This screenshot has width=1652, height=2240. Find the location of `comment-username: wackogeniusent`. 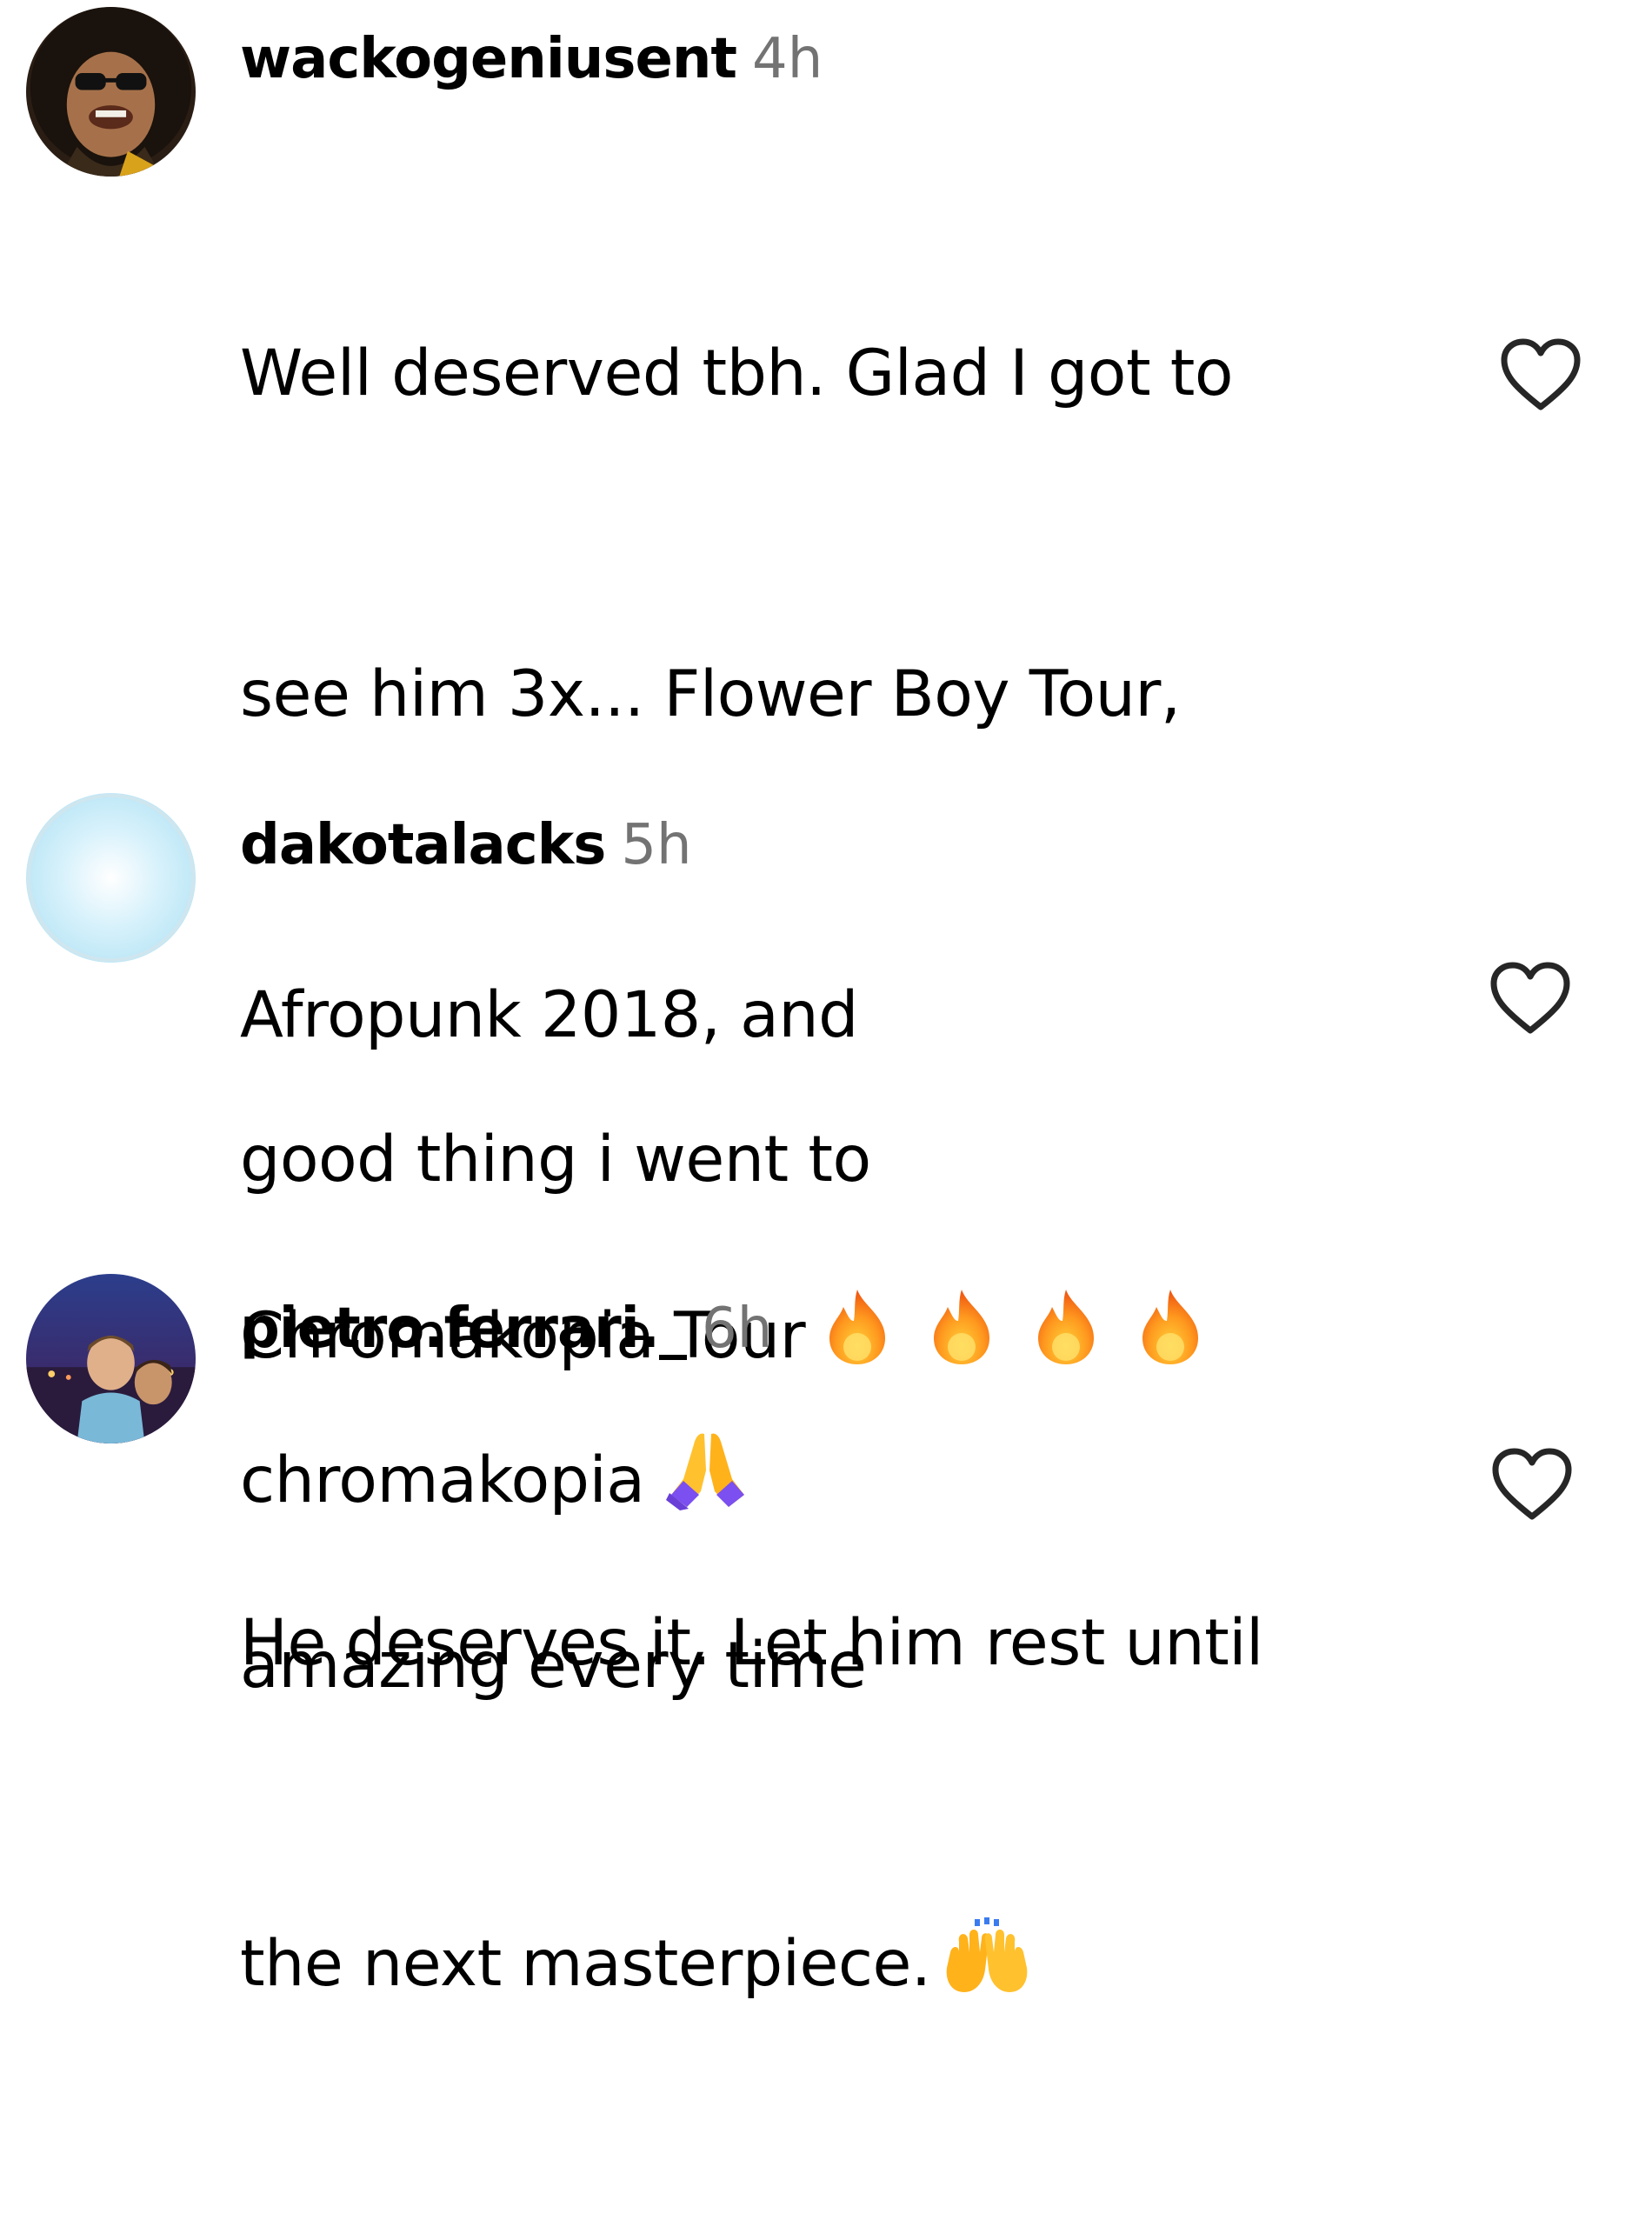

comment-username: wackogeniusent is located at coordinates (488, 59).